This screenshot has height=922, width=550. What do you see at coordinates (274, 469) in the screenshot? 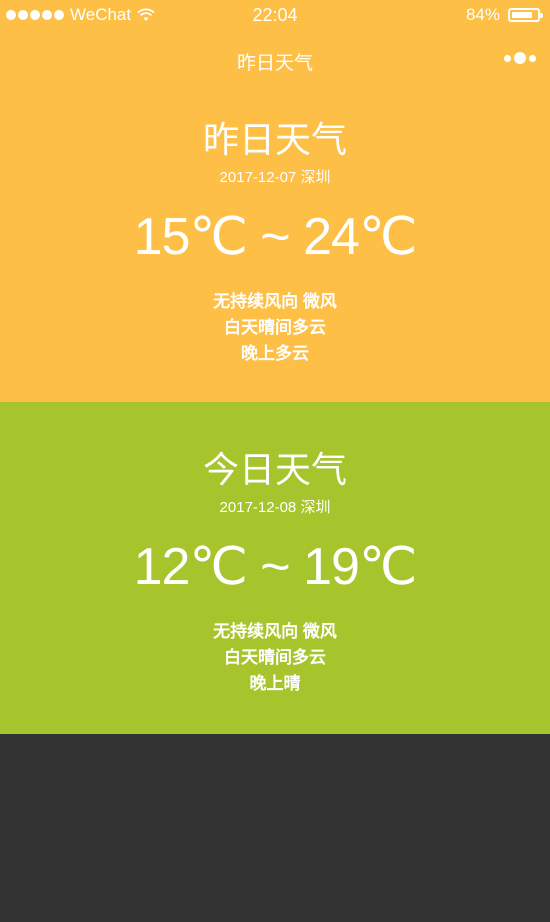
I see `card-title: 今日天气` at bounding box center [274, 469].